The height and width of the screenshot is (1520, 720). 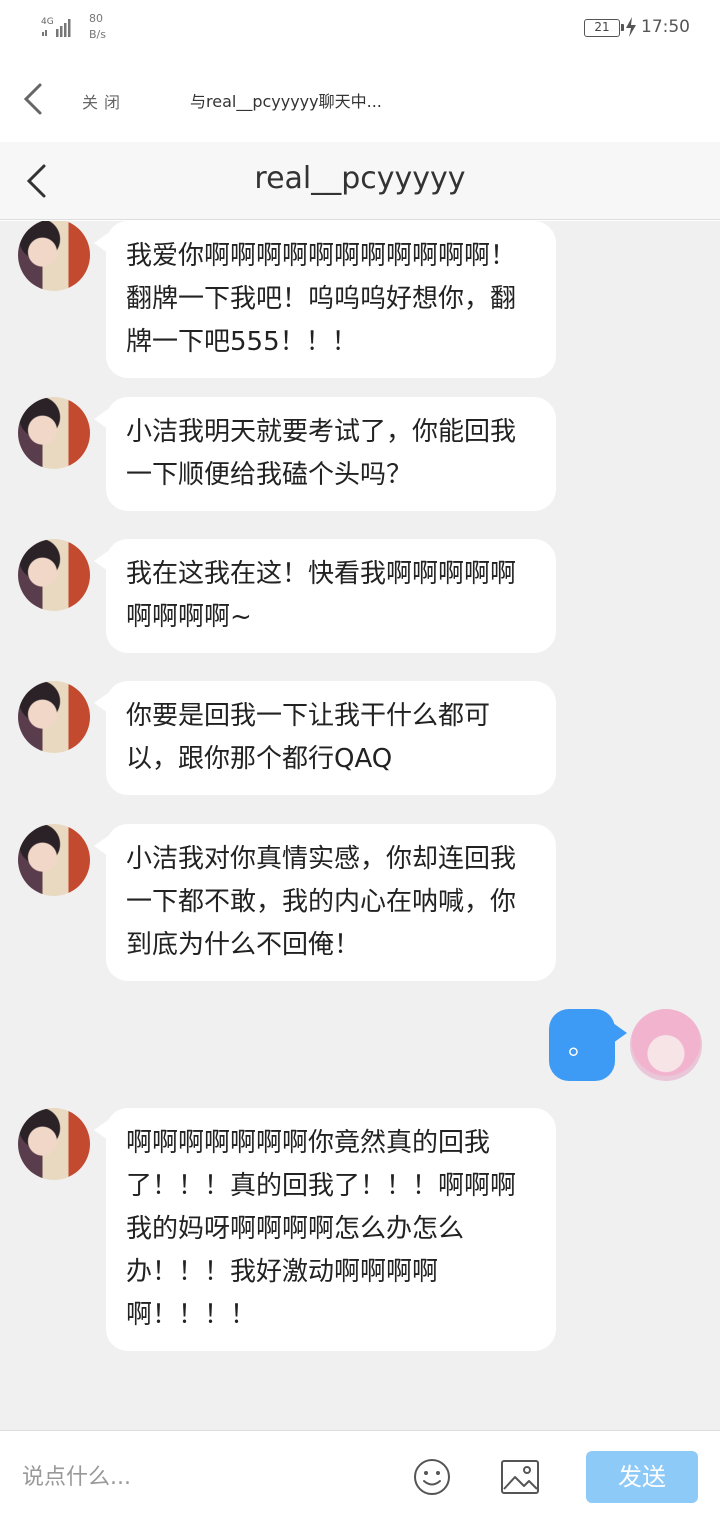 I want to click on chat-header: real__pcyyyyy, so click(x=360, y=181).